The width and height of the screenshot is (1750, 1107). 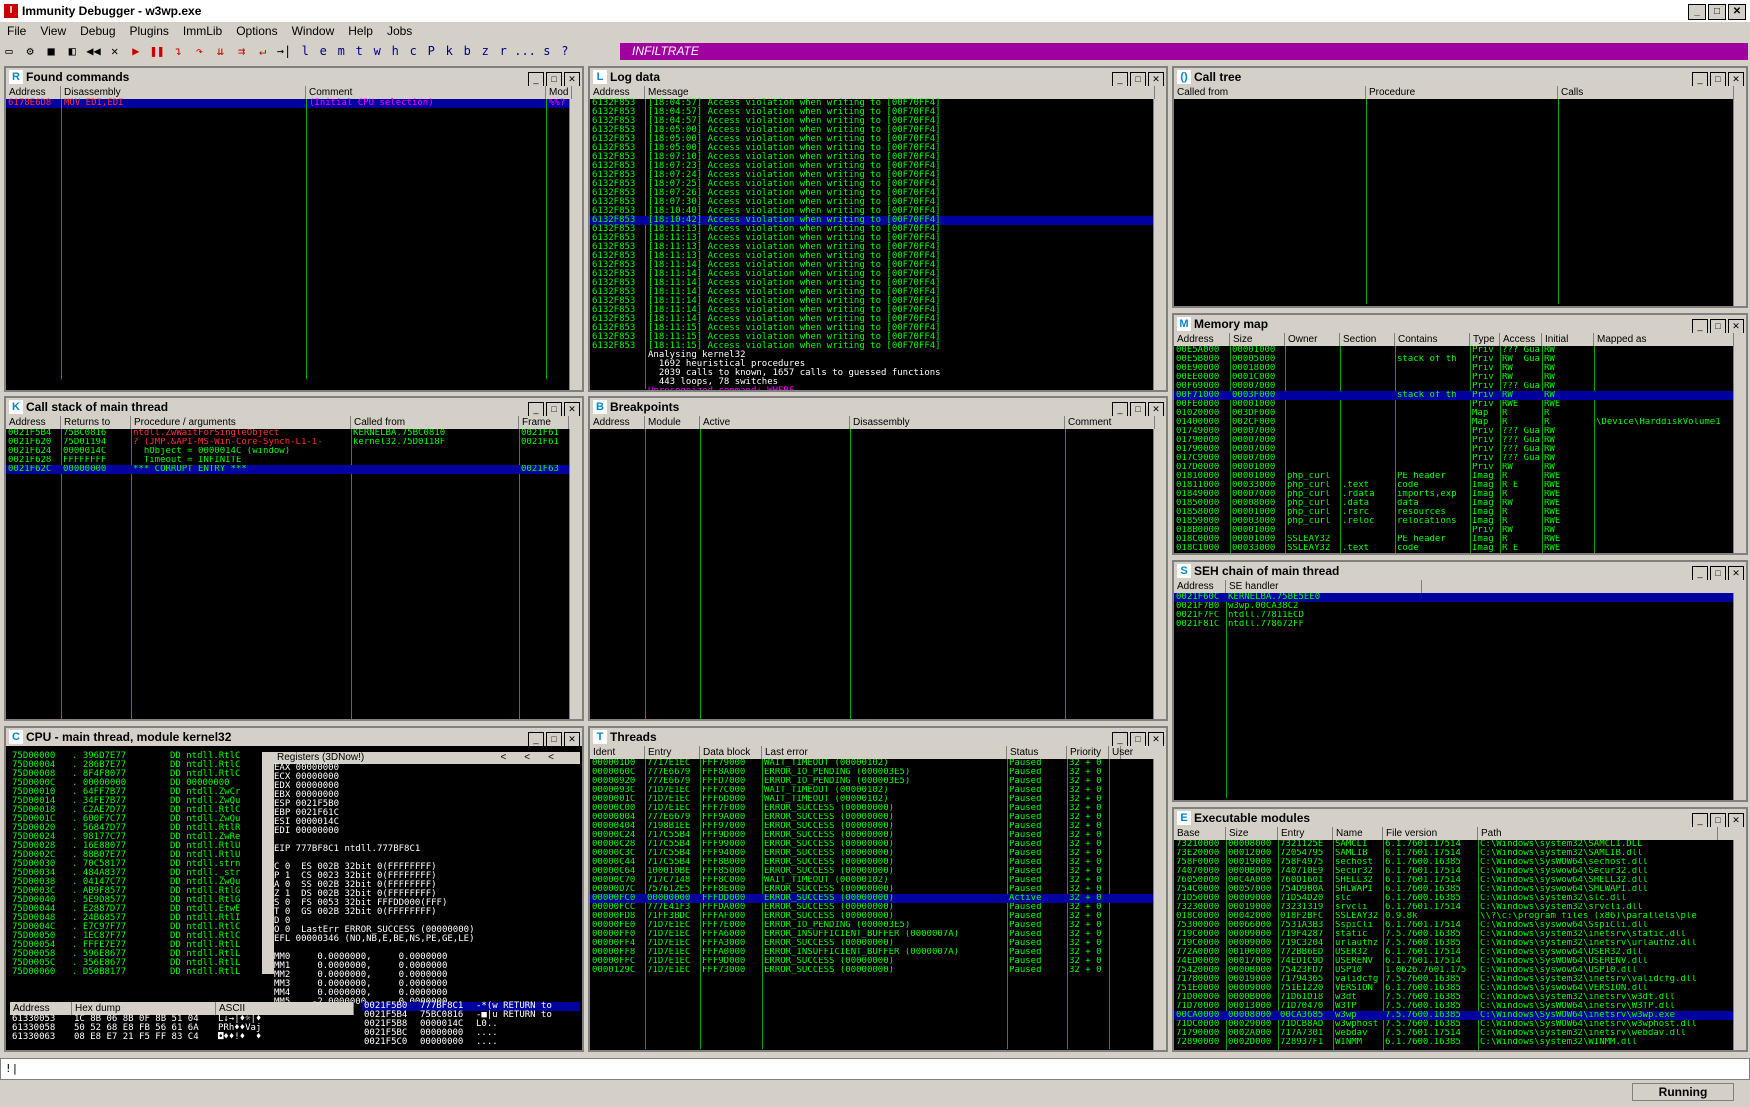 I want to click on table-row: 00E5B000 00005000 stack of th Priv RW Gua RW, so click(x=1460, y=359).